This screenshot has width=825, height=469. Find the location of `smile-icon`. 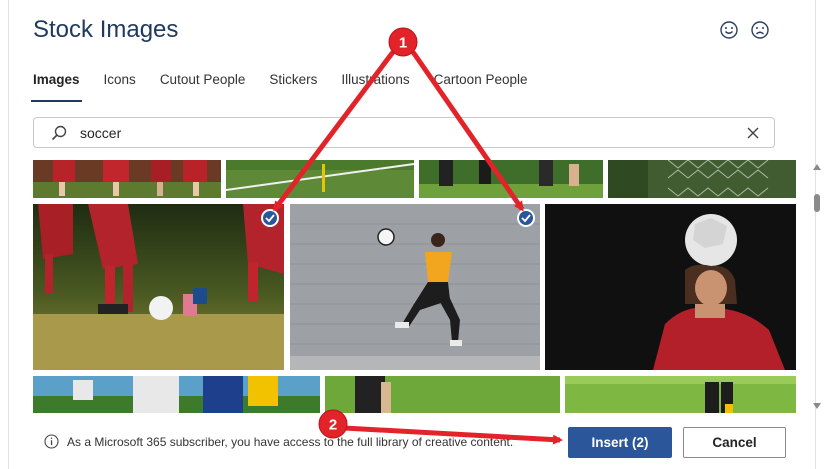

smile-icon is located at coordinates (729, 30).